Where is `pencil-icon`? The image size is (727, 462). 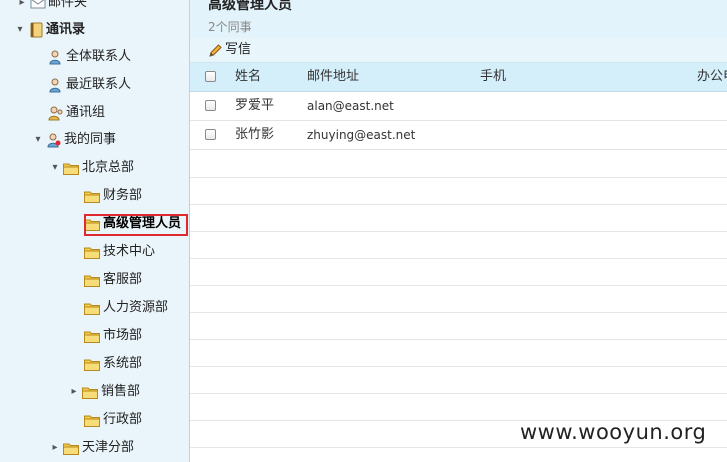 pencil-icon is located at coordinates (215, 50).